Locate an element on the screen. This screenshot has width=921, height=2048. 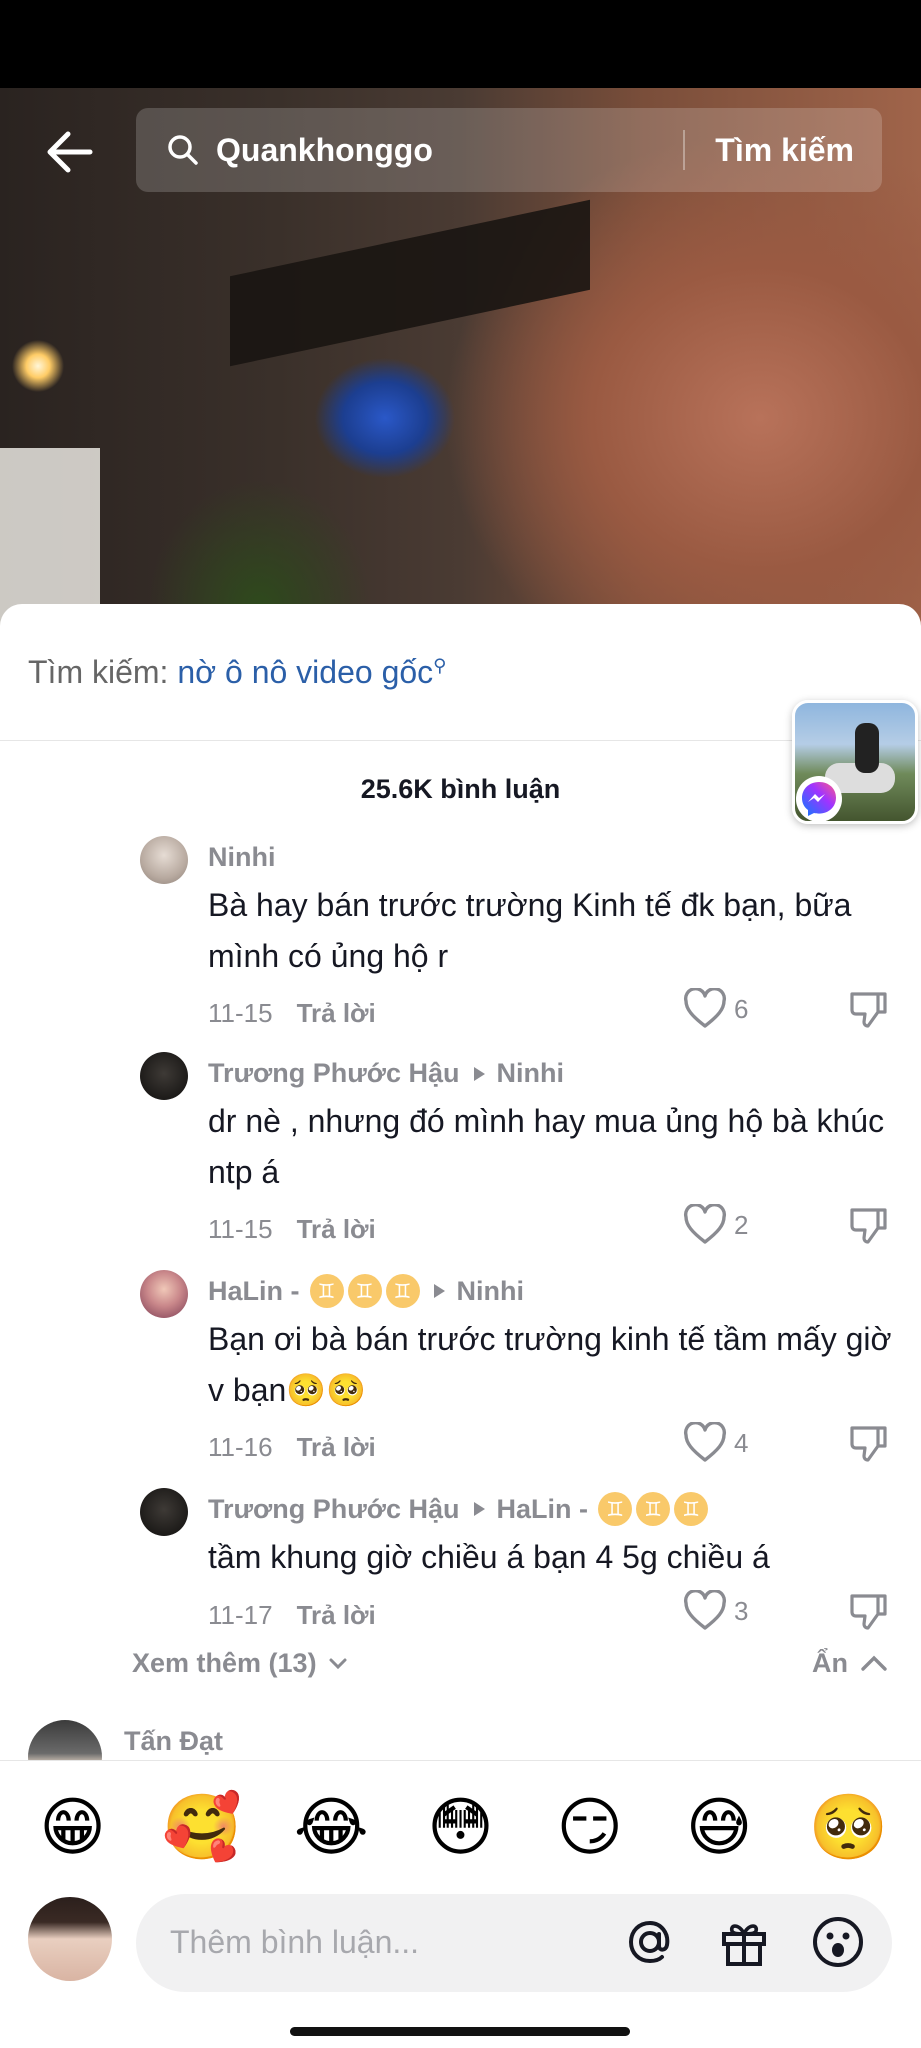
emoji-button: 😁 is located at coordinates (73, 1827).